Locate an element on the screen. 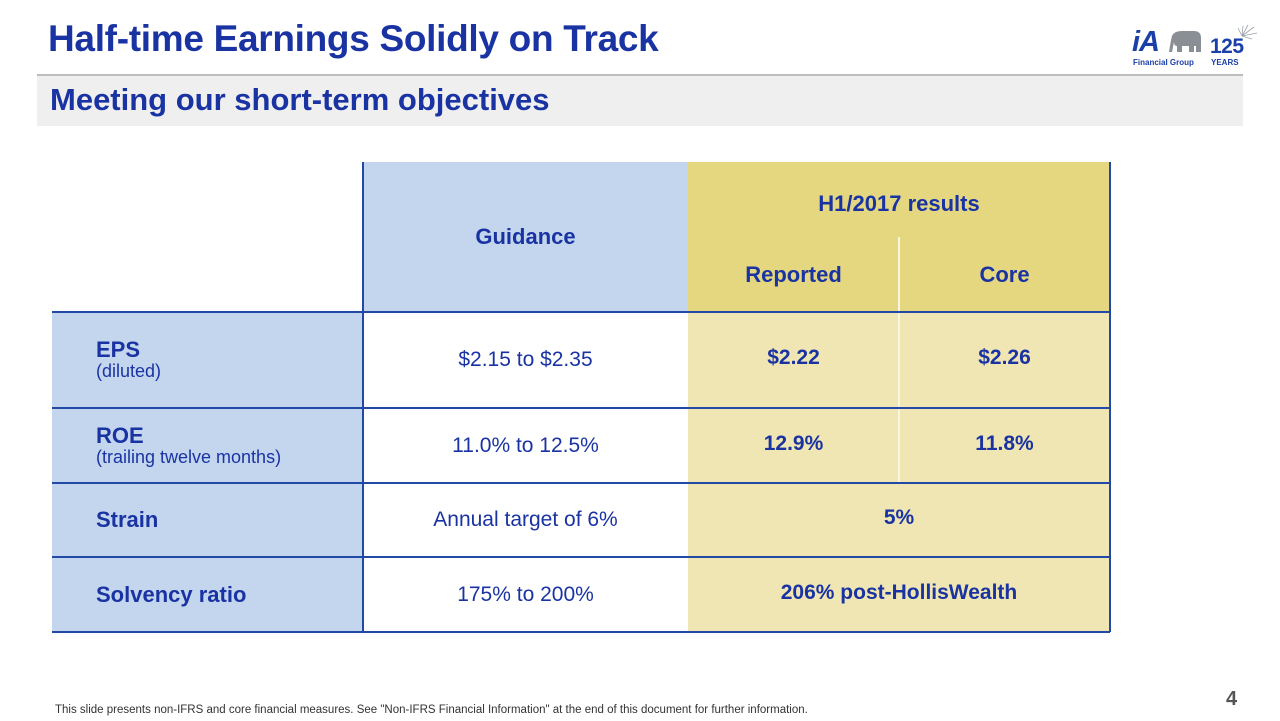 Image resolution: width=1280 pixels, height=721 pixels. header-guidance: Guidance is located at coordinates (525, 236).